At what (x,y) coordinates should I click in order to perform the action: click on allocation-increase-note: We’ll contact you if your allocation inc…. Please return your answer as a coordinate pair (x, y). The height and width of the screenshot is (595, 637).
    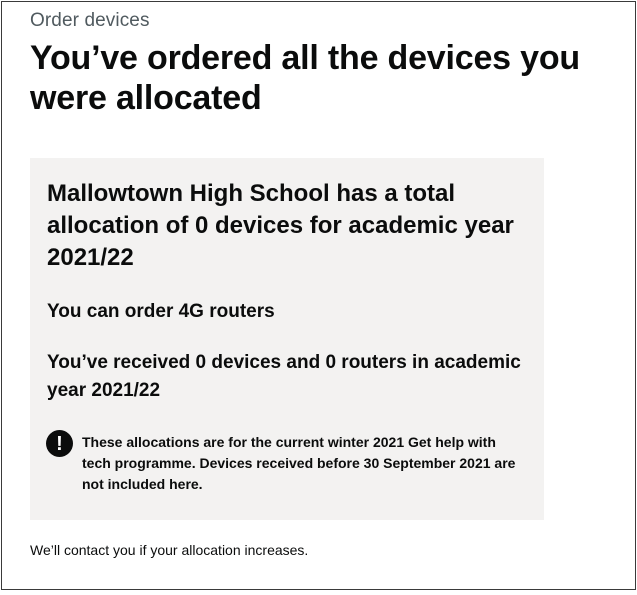
    Looking at the image, I should click on (169, 550).